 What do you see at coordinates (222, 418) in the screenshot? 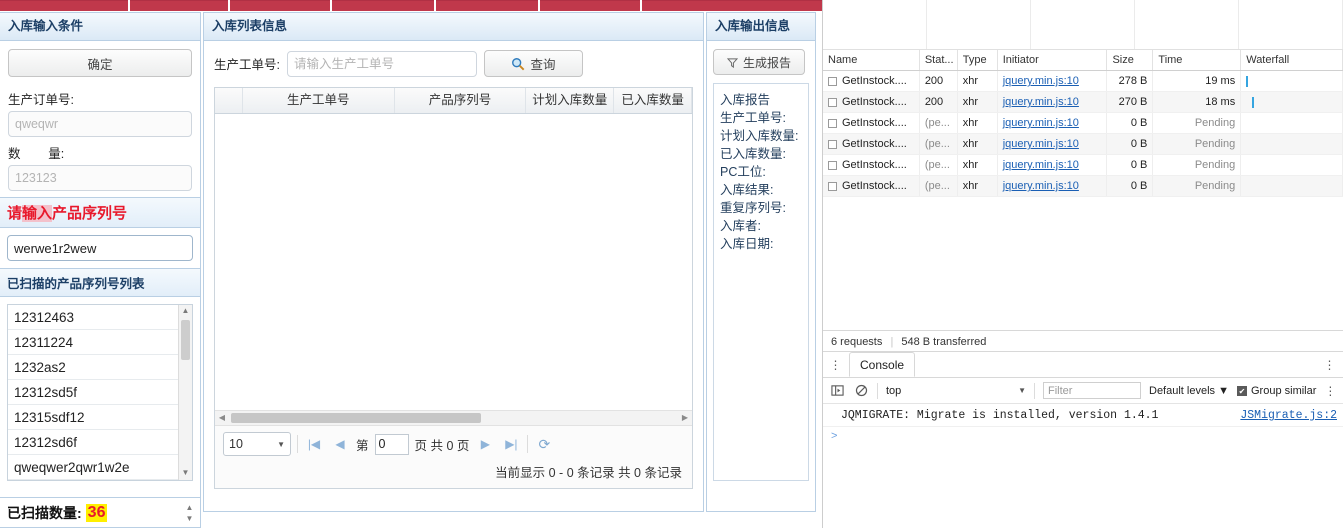
I see `scroll-left-icon: ◀` at bounding box center [222, 418].